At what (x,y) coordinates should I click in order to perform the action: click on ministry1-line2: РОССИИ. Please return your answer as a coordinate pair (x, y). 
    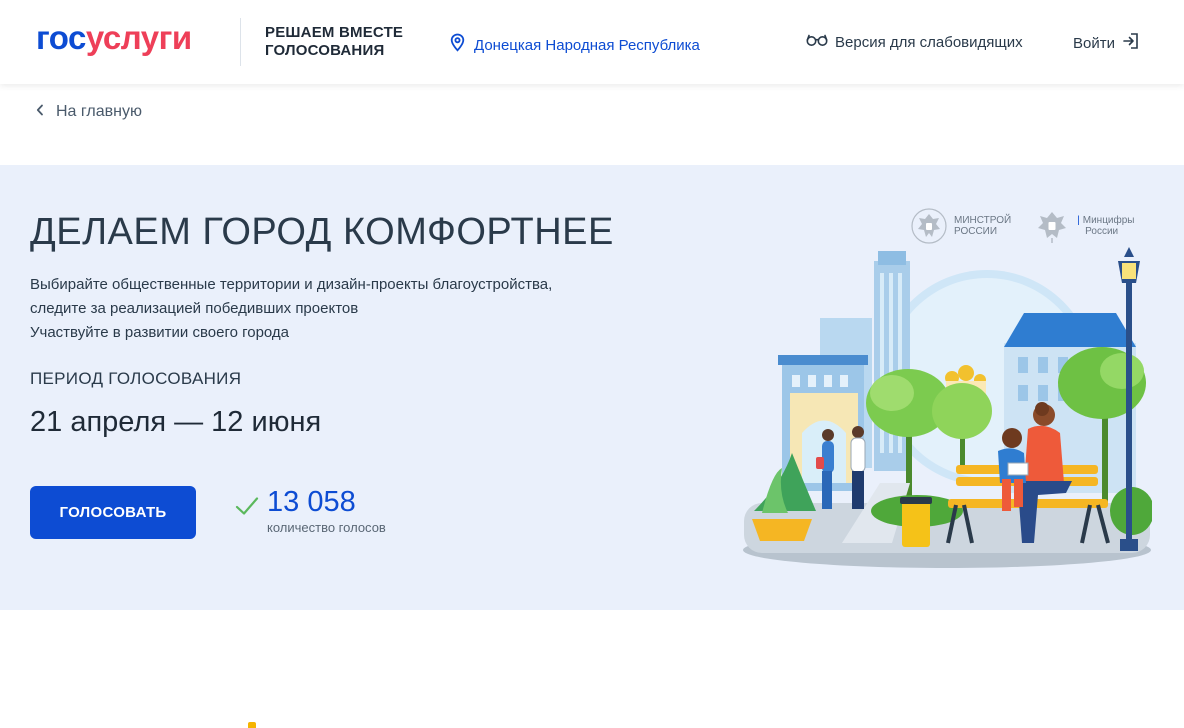
    Looking at the image, I should click on (976, 231).